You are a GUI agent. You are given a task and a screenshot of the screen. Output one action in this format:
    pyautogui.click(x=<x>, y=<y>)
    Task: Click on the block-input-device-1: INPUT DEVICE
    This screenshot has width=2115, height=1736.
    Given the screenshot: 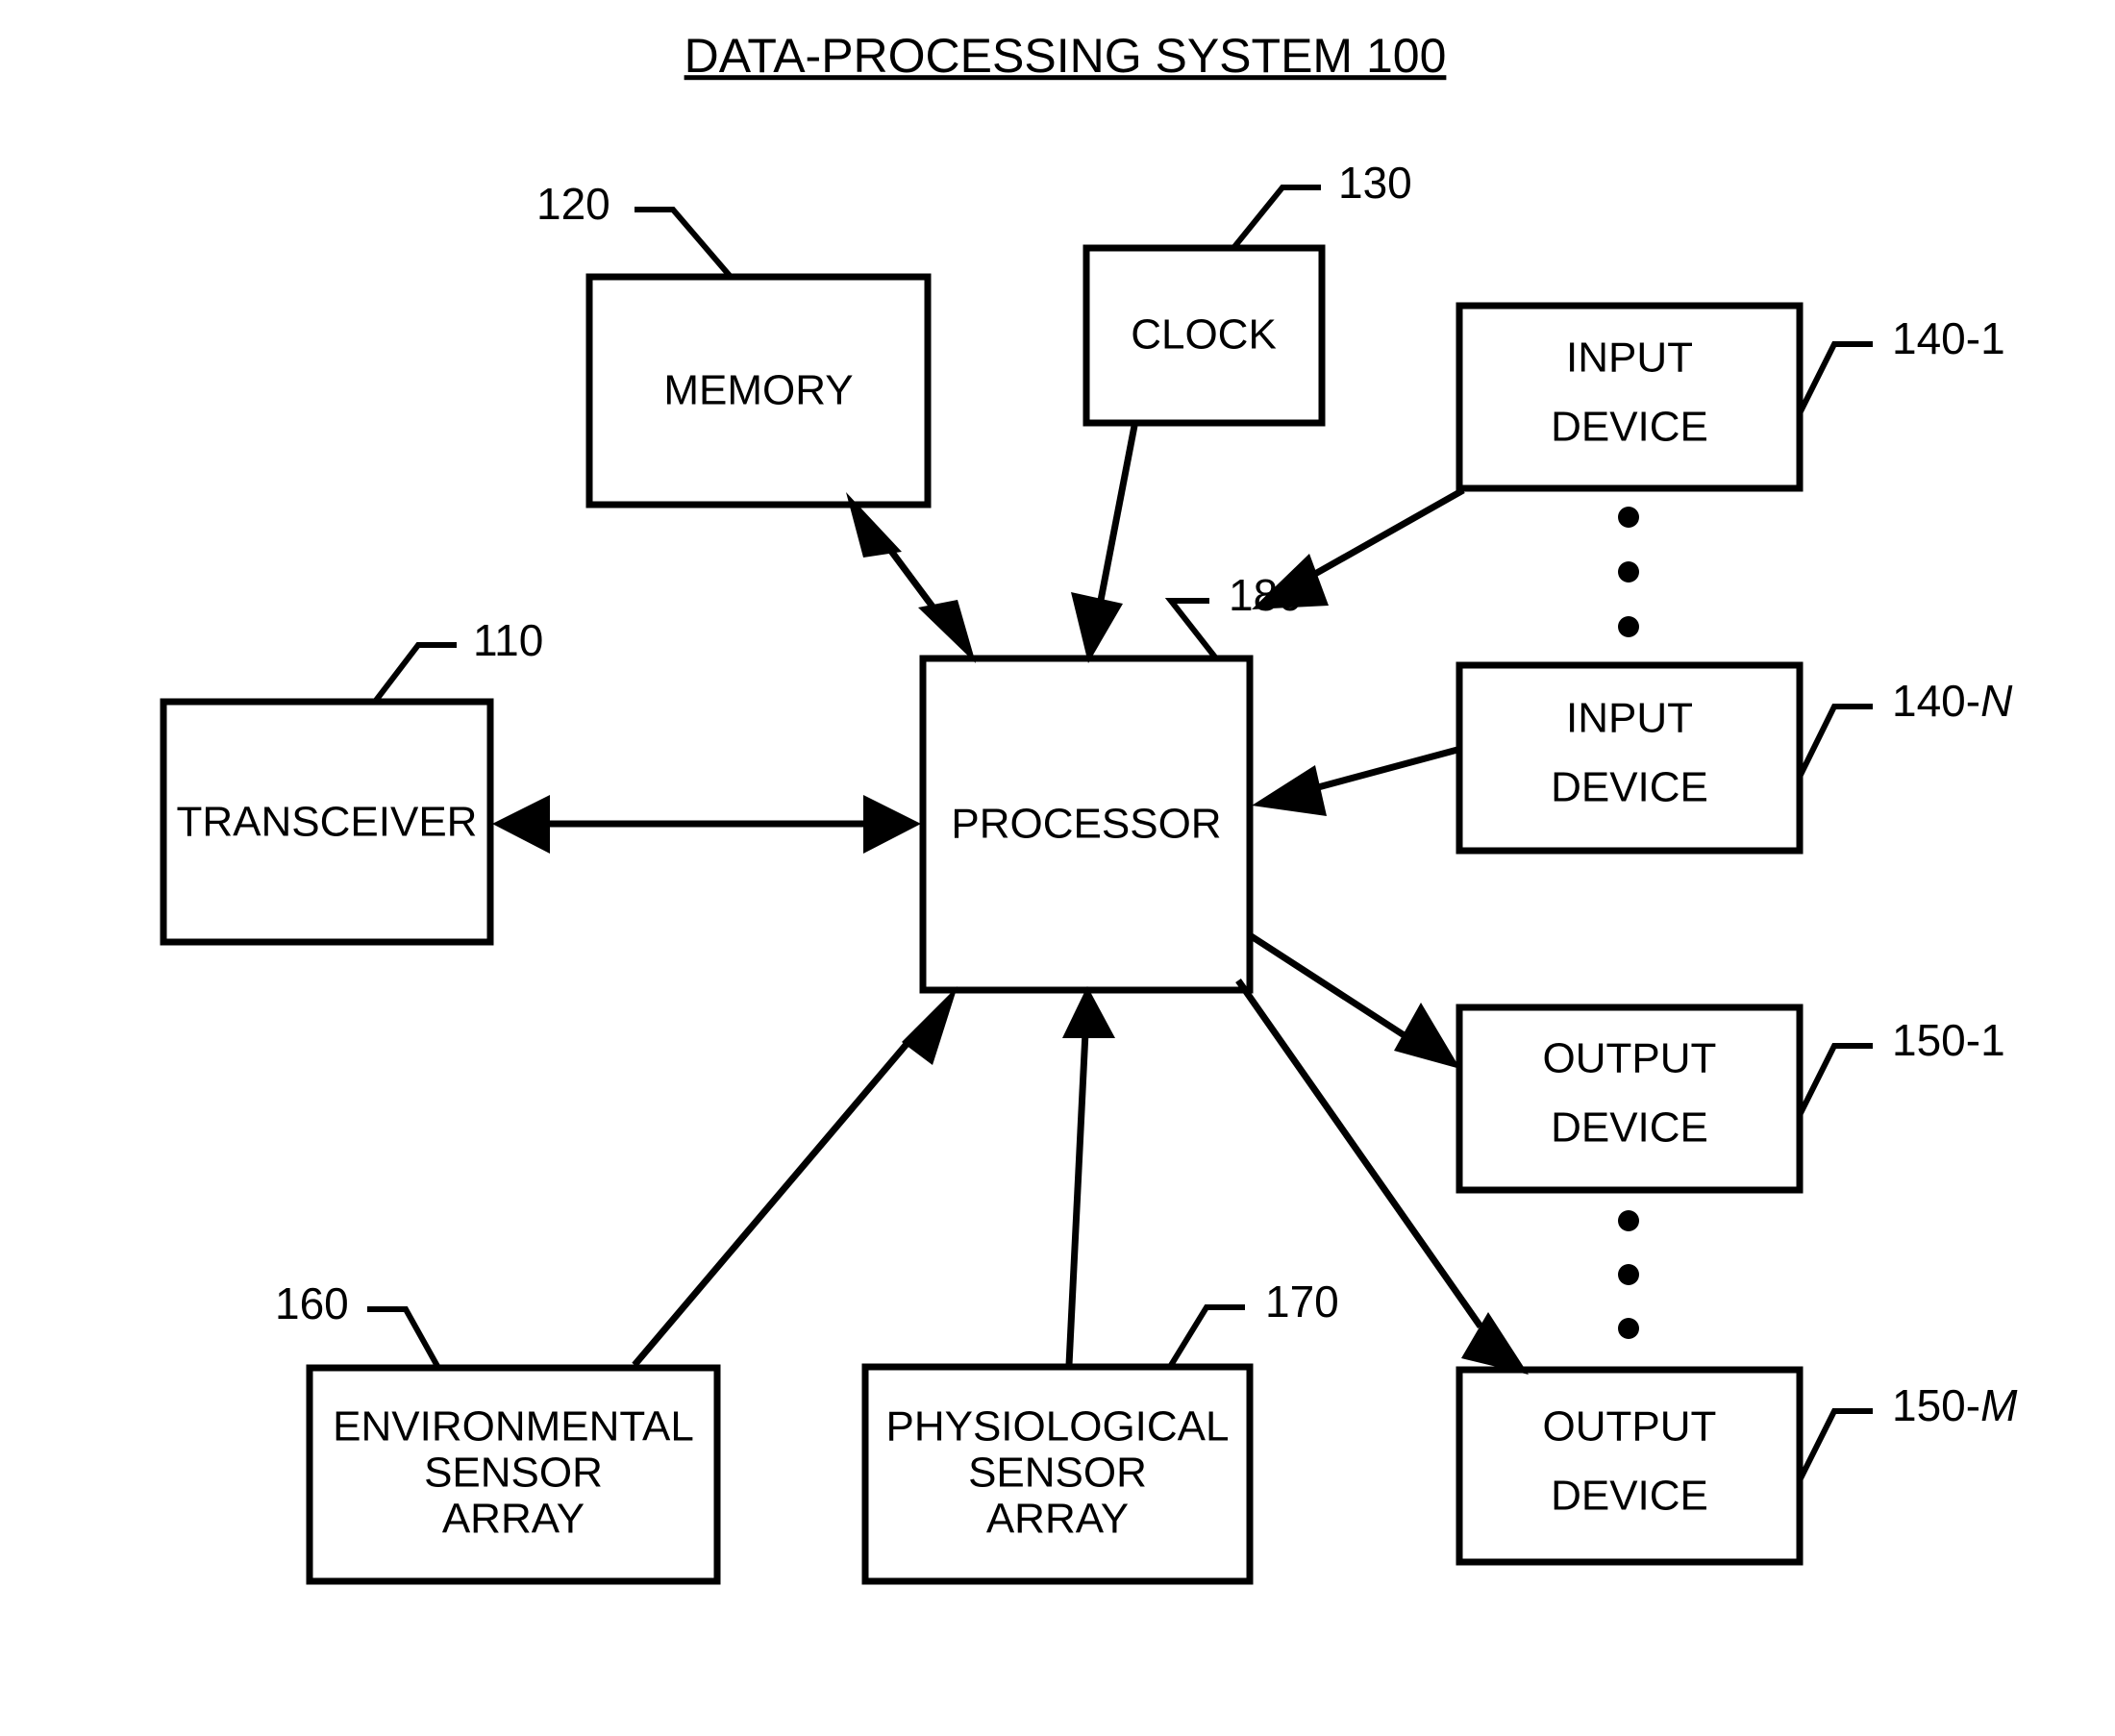 What is the action you would take?
    pyautogui.click(x=1630, y=397)
    